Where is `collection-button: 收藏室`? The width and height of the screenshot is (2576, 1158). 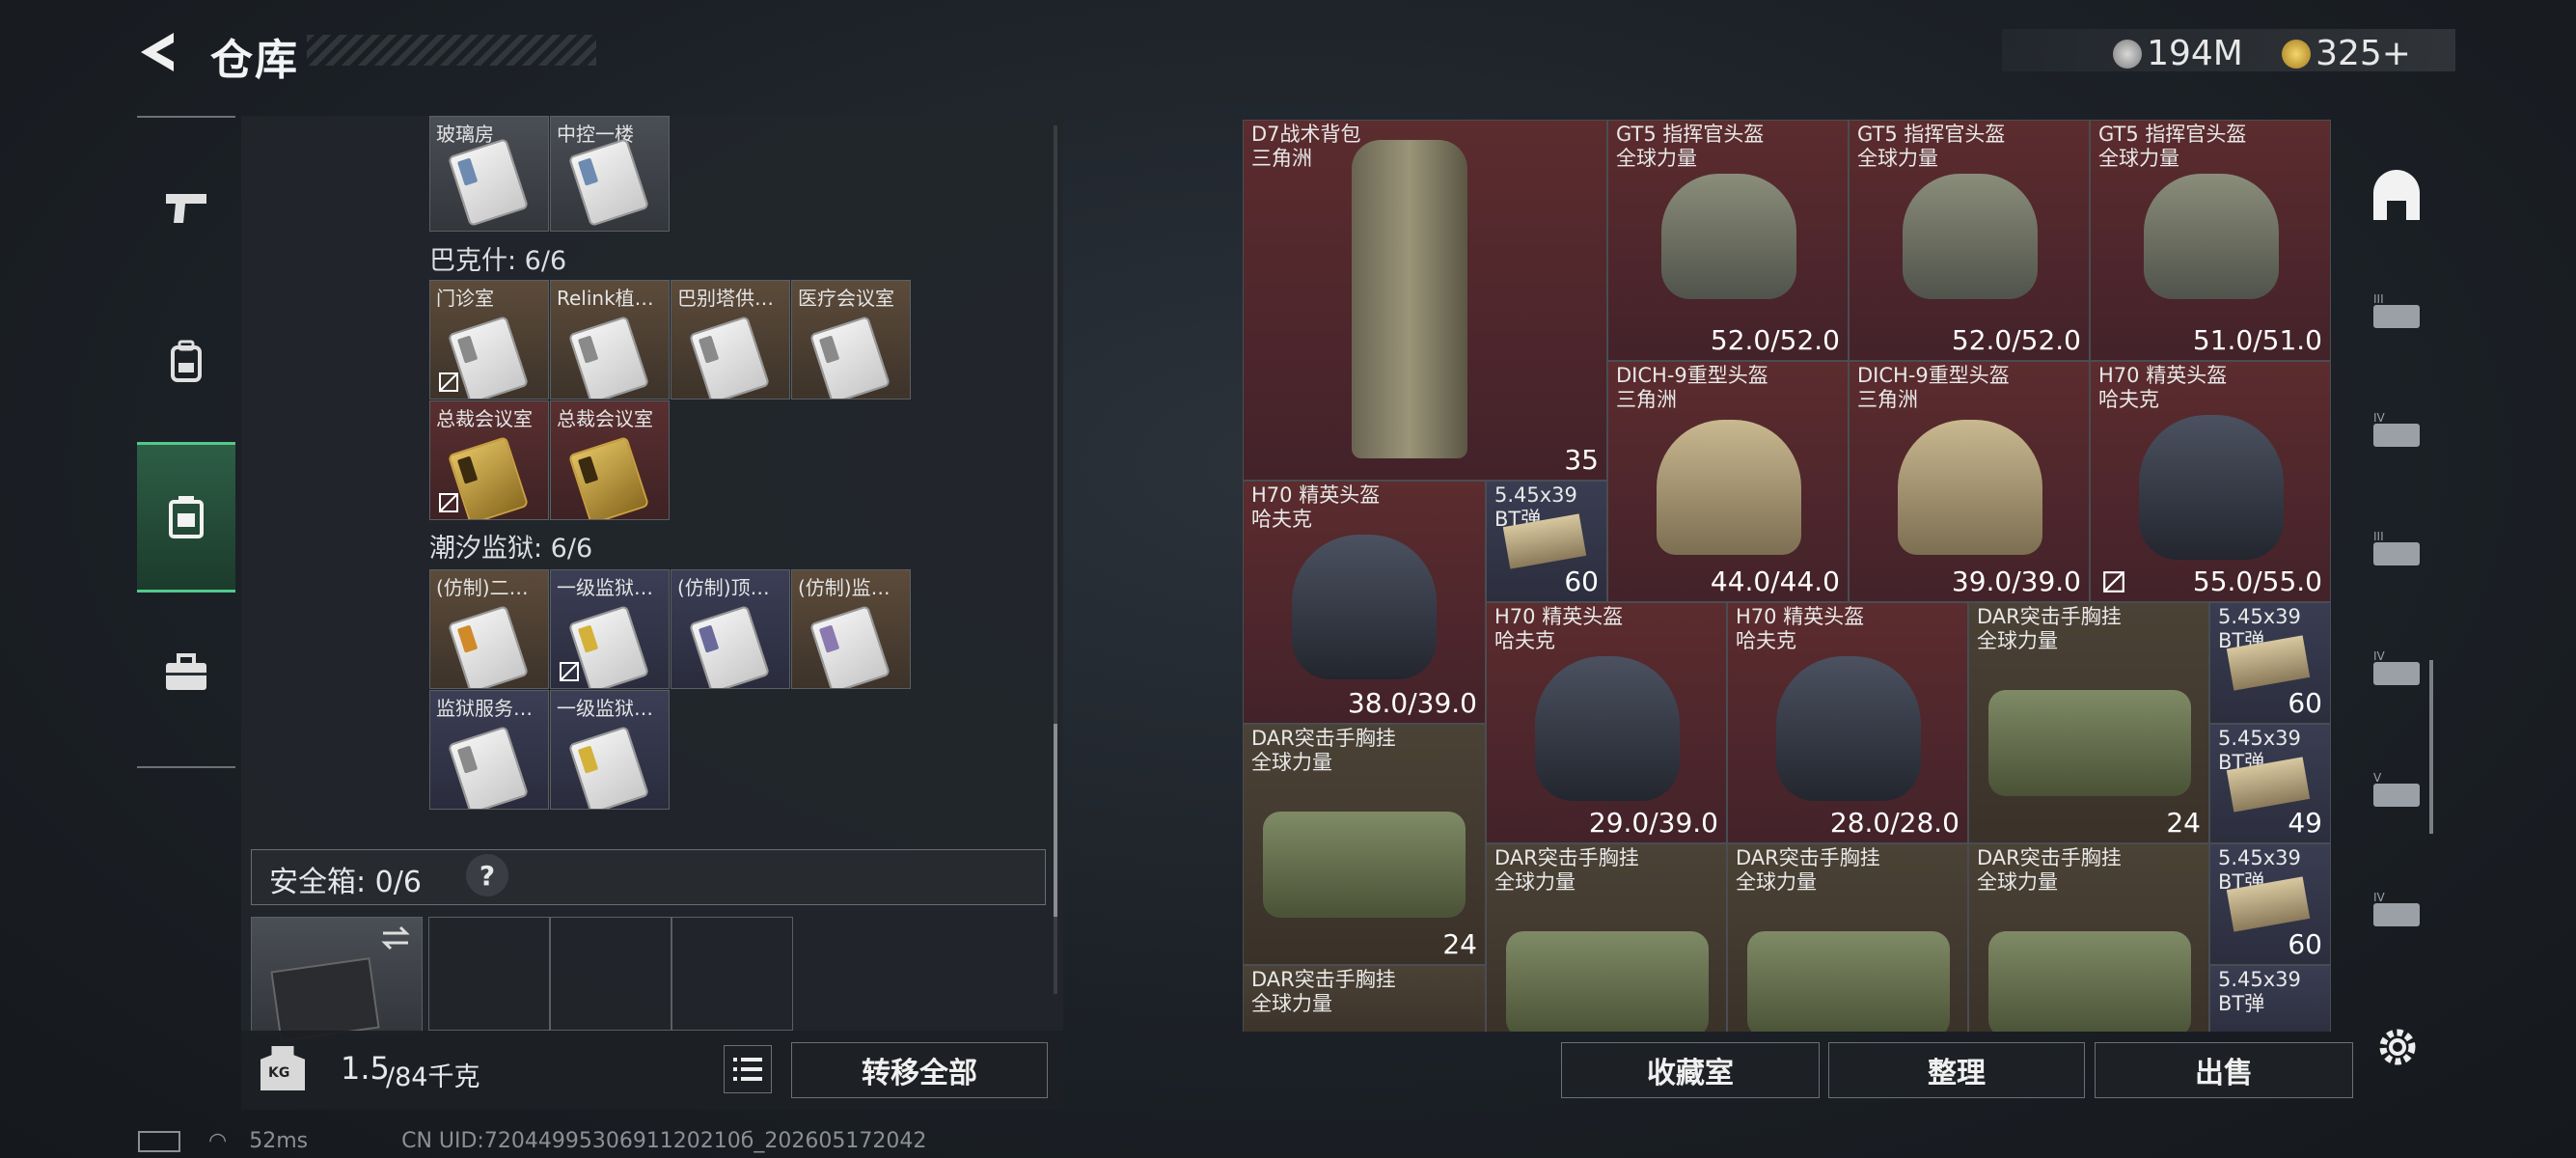
collection-button: 收藏室 is located at coordinates (1691, 1070).